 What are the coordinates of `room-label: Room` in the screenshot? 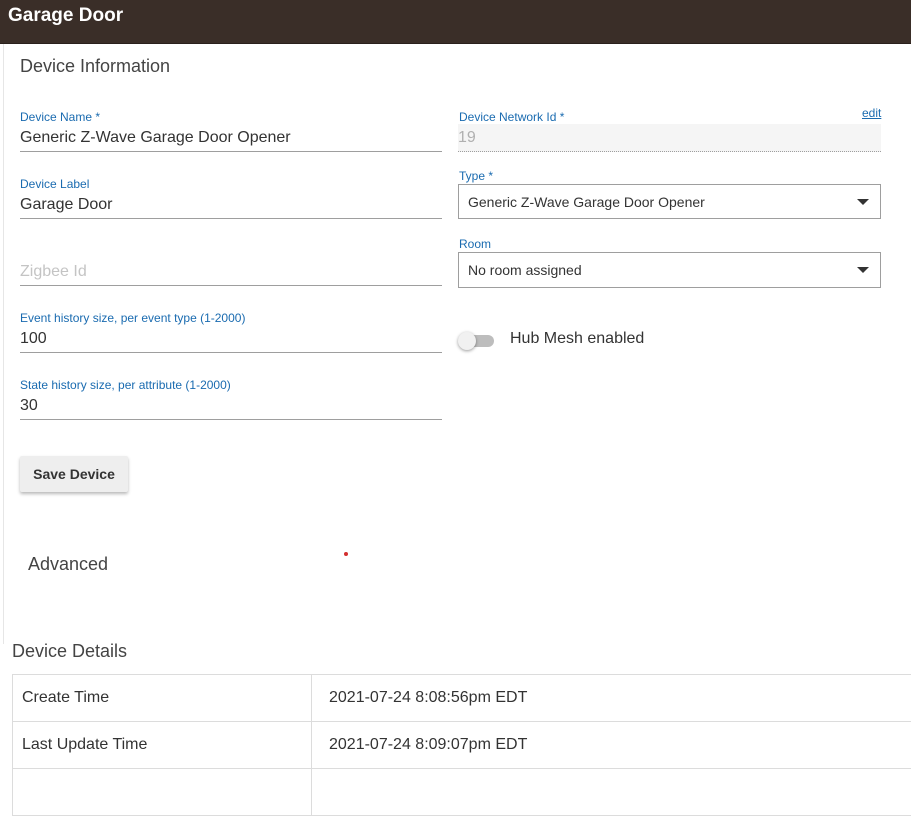 It's located at (475, 244).